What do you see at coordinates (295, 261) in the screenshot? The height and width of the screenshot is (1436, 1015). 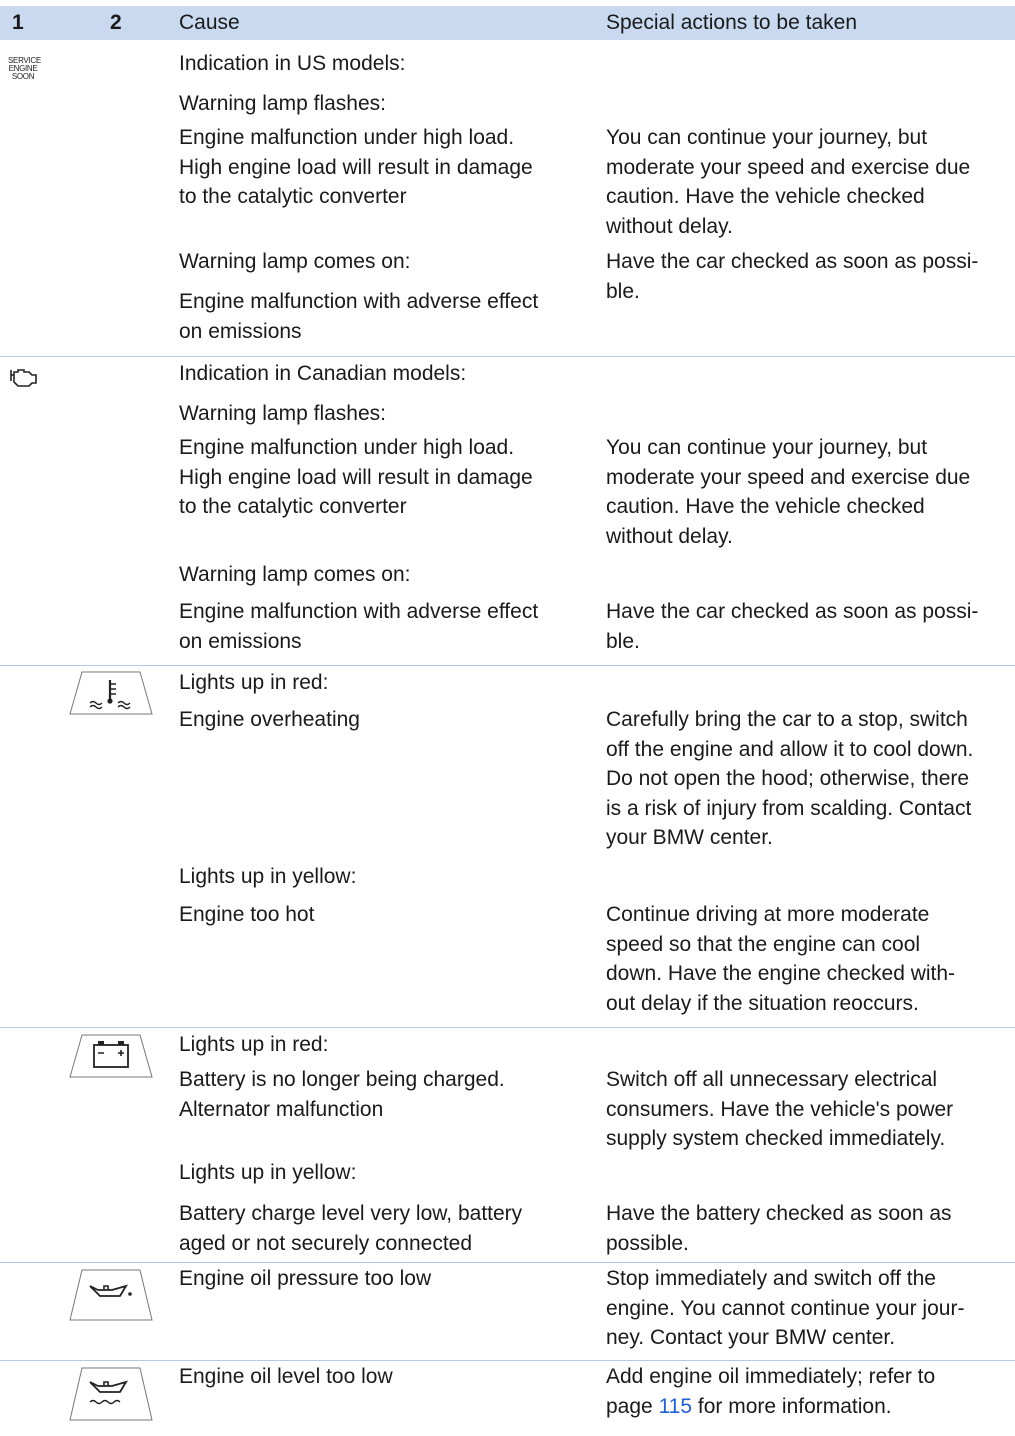 I see `us-on-label: Warning lamp comes on:` at bounding box center [295, 261].